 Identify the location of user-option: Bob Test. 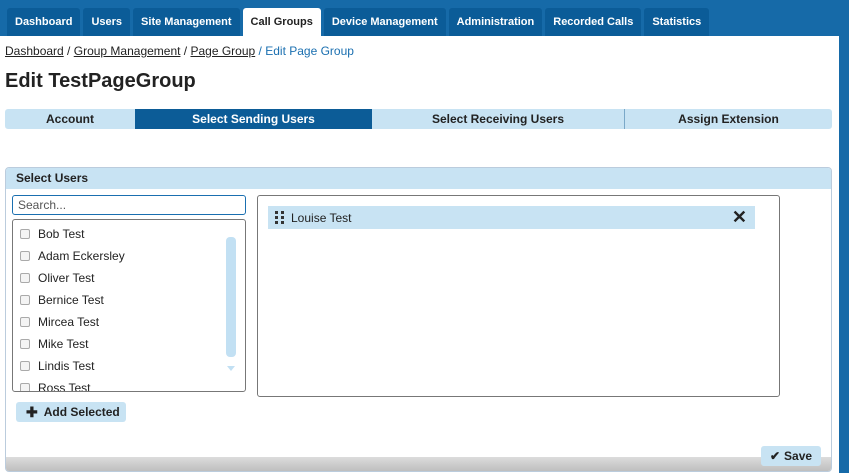
(52, 234).